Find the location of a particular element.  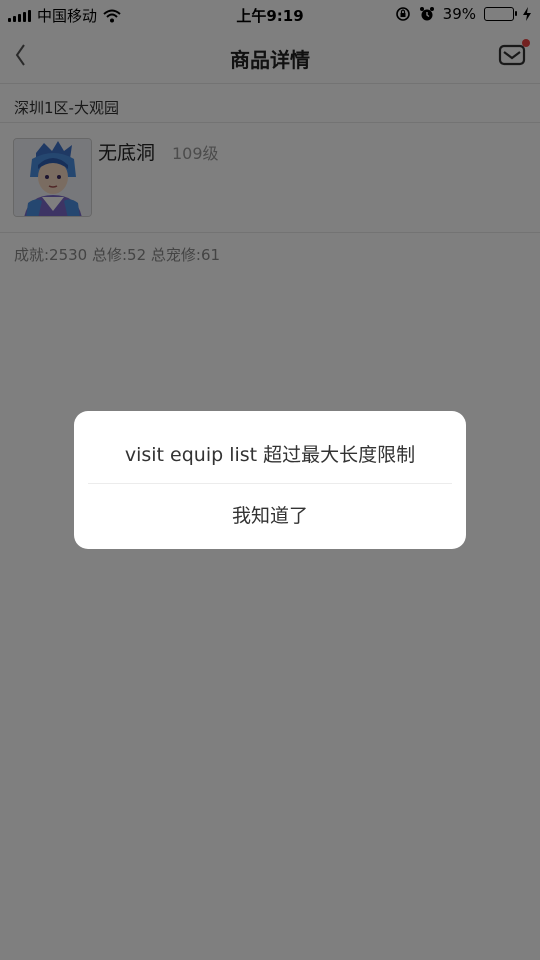

alert-dialog: visit equip list 超过最大长度限制 我知道了 is located at coordinates (270, 480).